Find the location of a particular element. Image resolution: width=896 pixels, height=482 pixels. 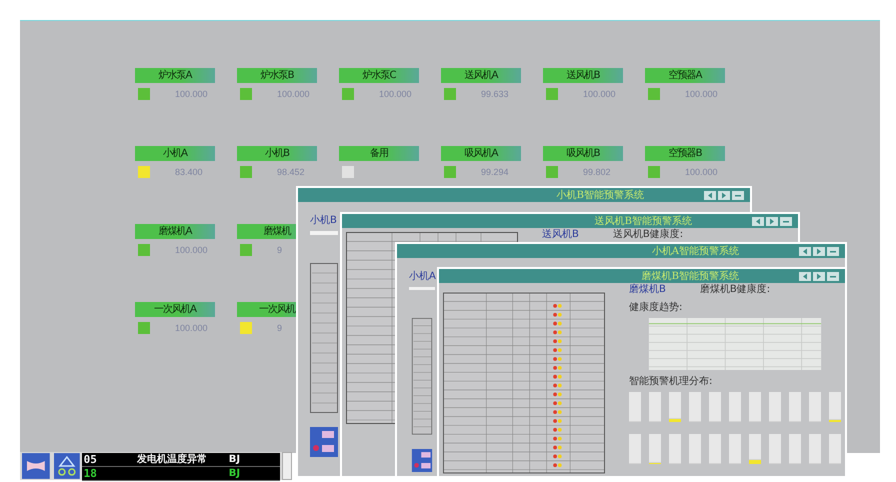

health-label: 磨煤机B健康度: is located at coordinates (735, 290).